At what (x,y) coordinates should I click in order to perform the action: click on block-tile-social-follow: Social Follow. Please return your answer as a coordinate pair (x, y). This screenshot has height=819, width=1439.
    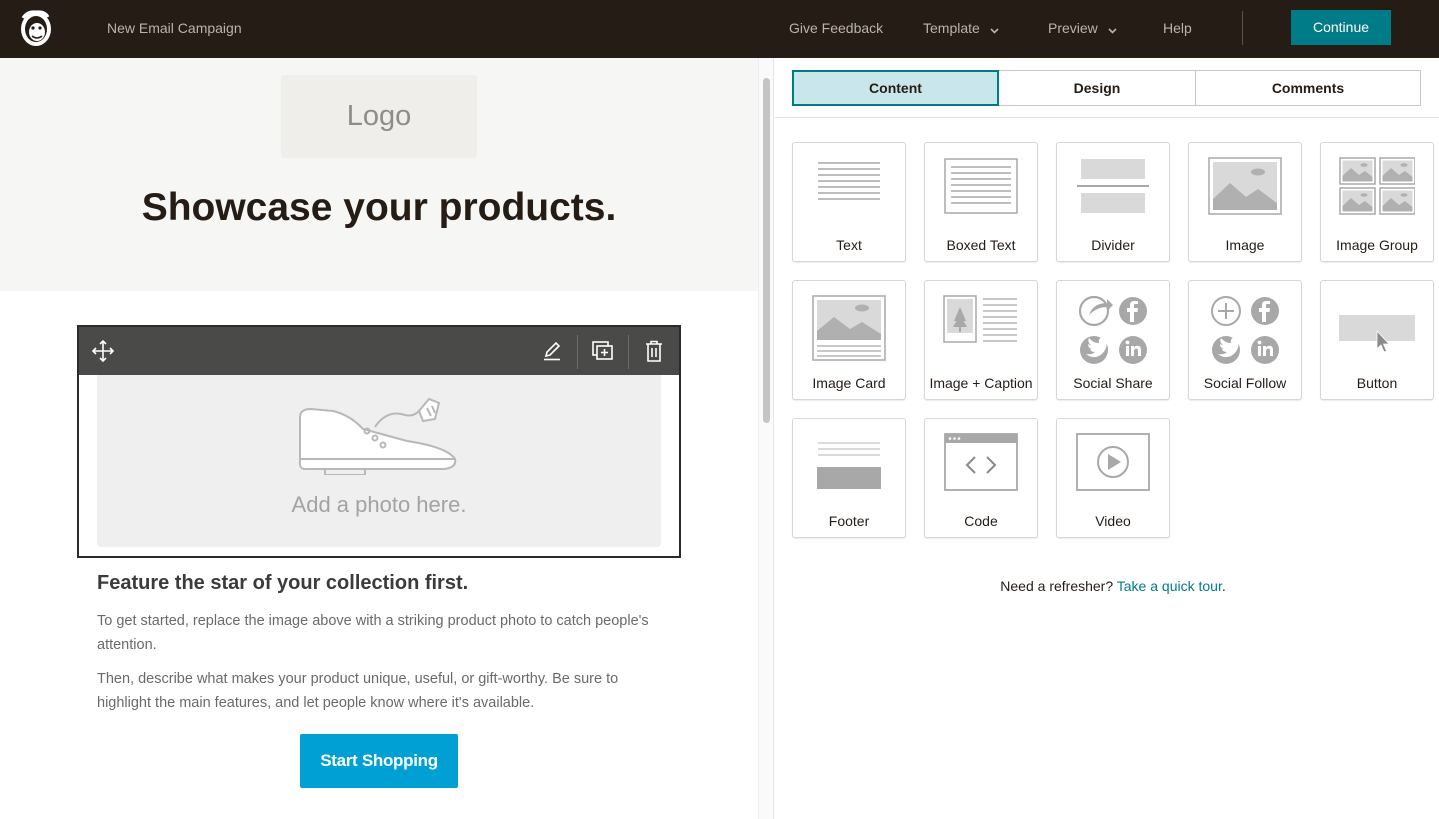
    Looking at the image, I should click on (1245, 340).